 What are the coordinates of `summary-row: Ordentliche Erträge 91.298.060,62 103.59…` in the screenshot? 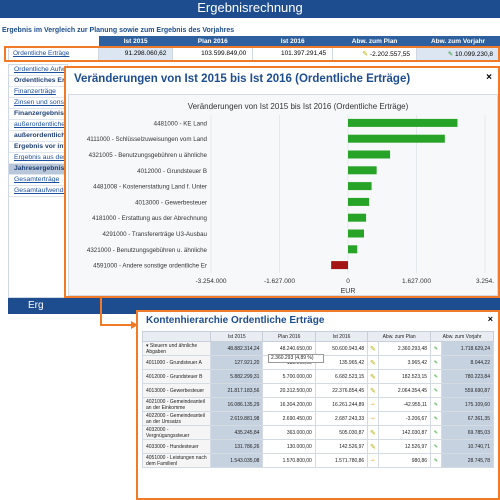 It's located at (254, 53).